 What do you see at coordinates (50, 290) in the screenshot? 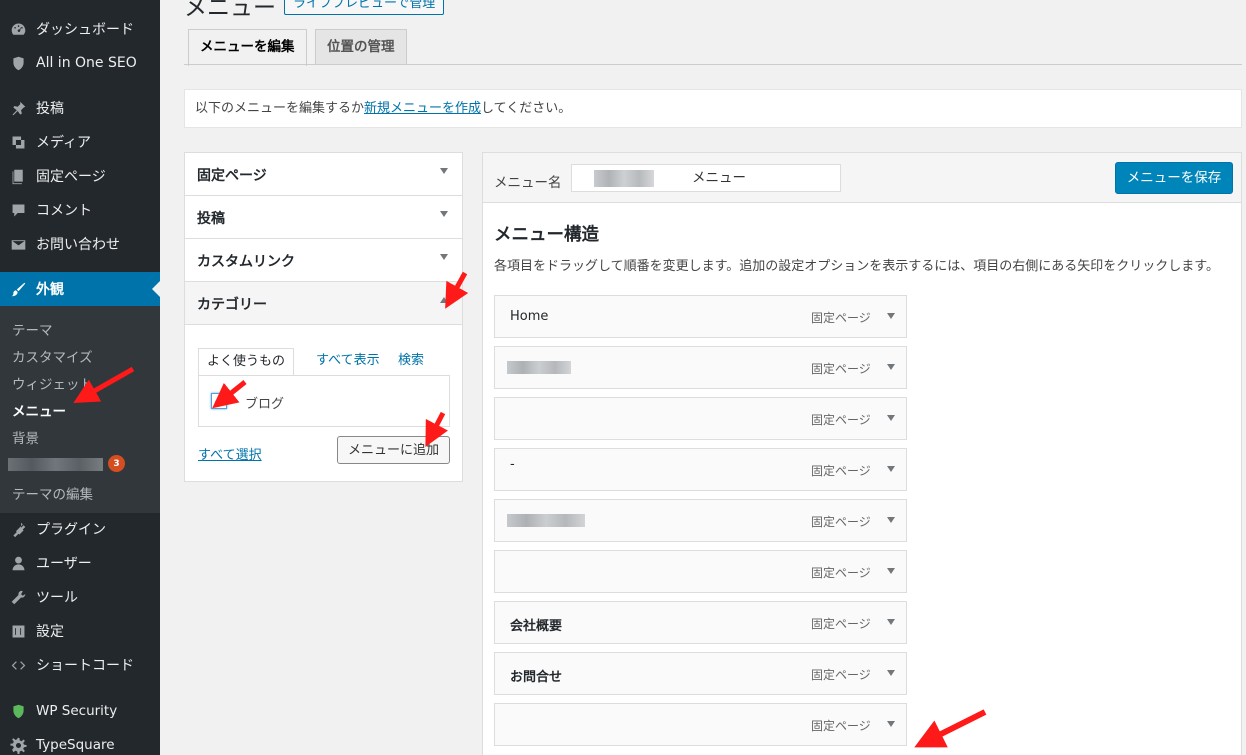
I see `sidebar-item-label: 外観` at bounding box center [50, 290].